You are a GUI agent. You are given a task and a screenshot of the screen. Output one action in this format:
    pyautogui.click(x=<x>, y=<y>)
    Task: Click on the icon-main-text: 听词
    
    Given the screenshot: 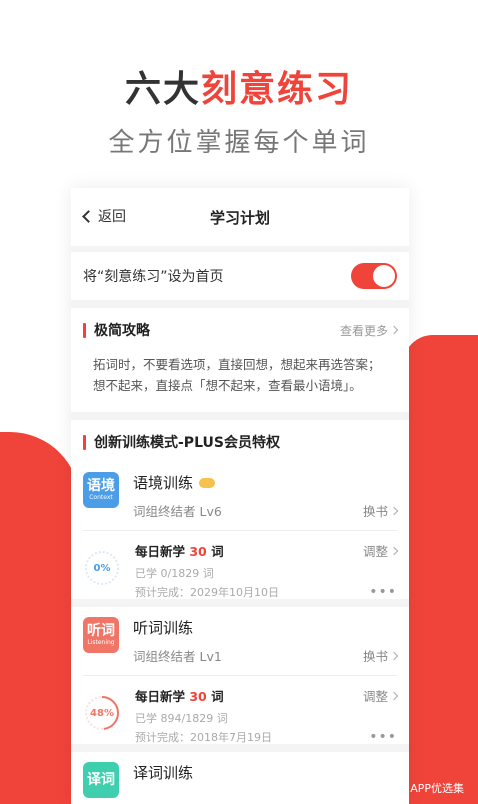 What is the action you would take?
    pyautogui.click(x=101, y=631)
    